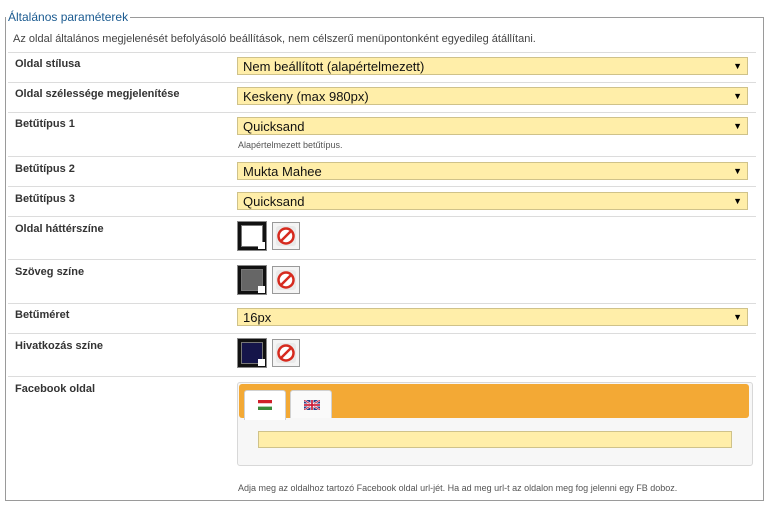  Describe the element at coordinates (492, 96) in the screenshot. I see `page-width-select: Keskeny (max 980px) ▼` at that location.